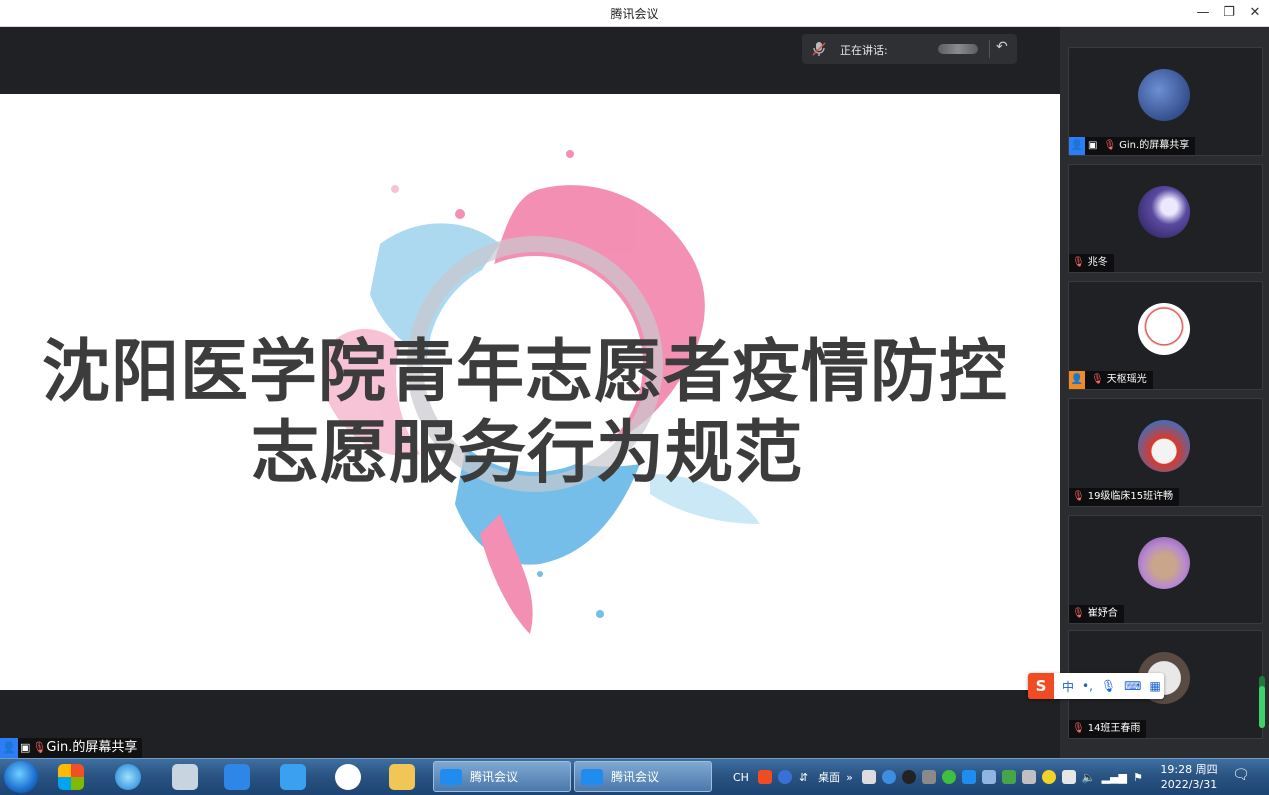 Image resolution: width=1269 pixels, height=795 pixels. Describe the element at coordinates (1189, 769) in the screenshot. I see `clock-time: 19:28 周四` at that location.